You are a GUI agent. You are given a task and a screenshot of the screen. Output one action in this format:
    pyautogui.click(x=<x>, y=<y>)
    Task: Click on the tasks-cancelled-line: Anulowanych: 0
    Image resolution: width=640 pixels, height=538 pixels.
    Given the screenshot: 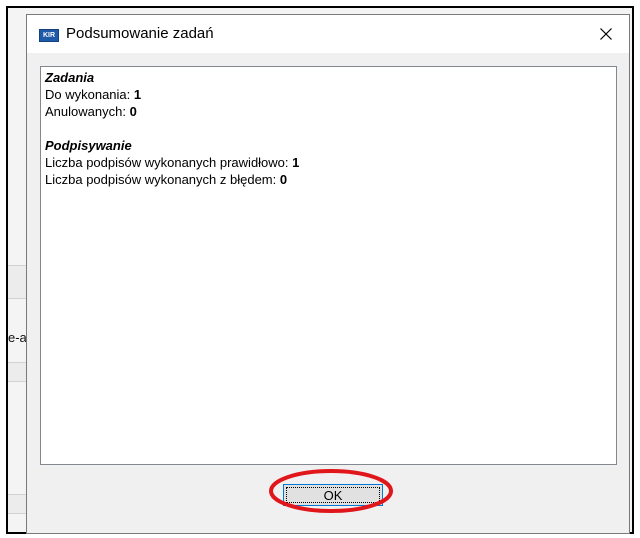 What is the action you would take?
    pyautogui.click(x=328, y=111)
    